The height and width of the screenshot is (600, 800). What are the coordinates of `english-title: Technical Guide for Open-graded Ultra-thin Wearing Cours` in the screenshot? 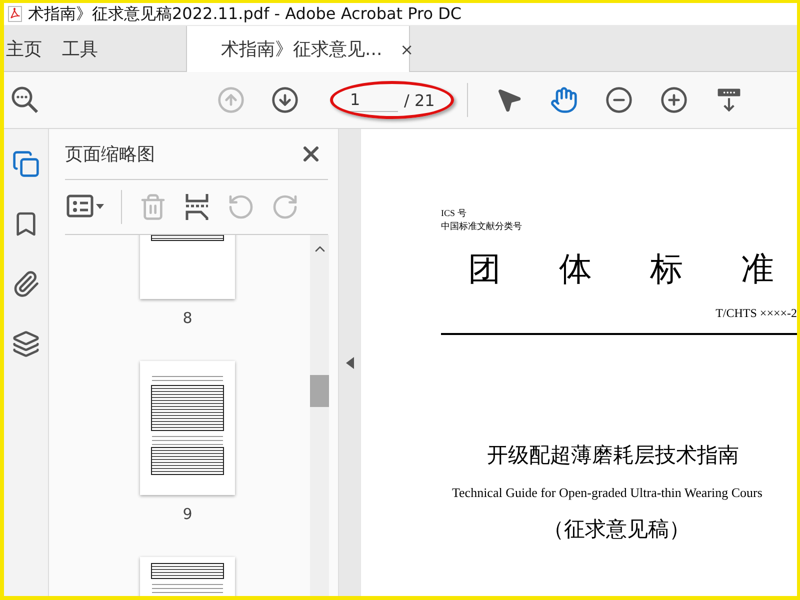 It's located at (608, 492).